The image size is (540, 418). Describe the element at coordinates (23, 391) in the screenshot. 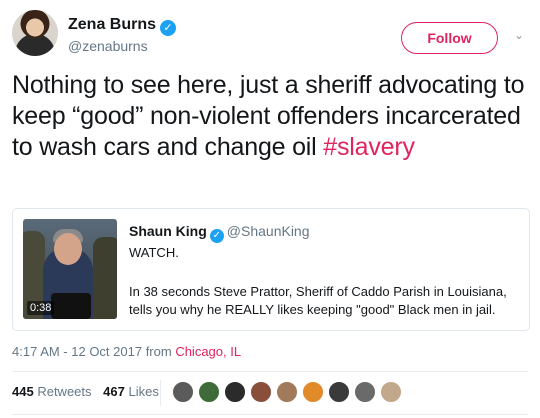

I see `retweets-count: 445` at that location.